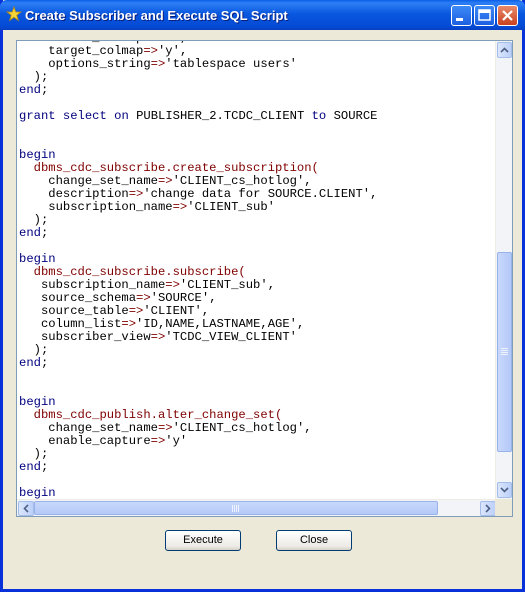  What do you see at coordinates (103, 441) in the screenshot?
I see `code-line: enable_capture=>'y'` at bounding box center [103, 441].